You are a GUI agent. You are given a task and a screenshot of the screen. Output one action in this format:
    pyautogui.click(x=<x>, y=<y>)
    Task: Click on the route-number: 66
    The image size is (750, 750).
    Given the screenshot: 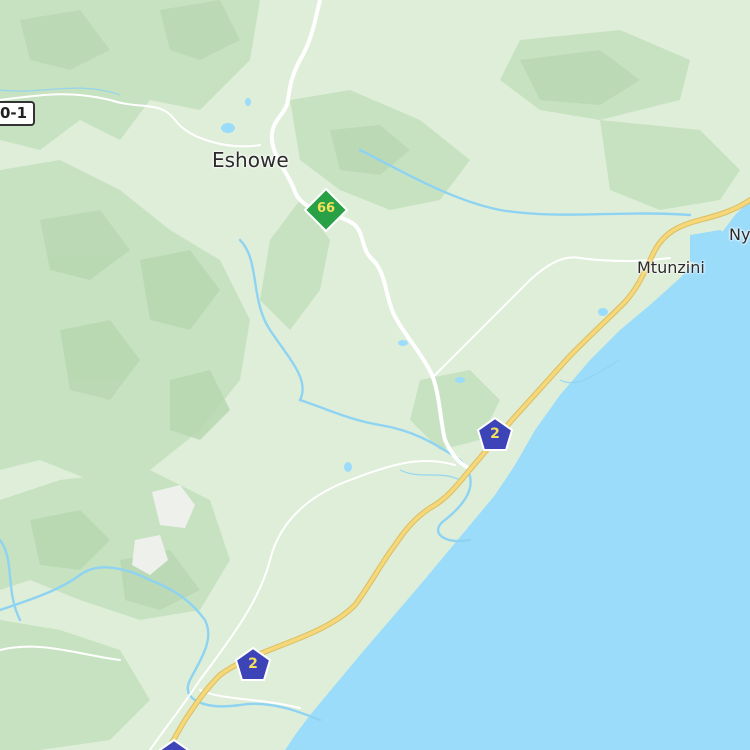 What is the action you would take?
    pyautogui.click(x=326, y=208)
    